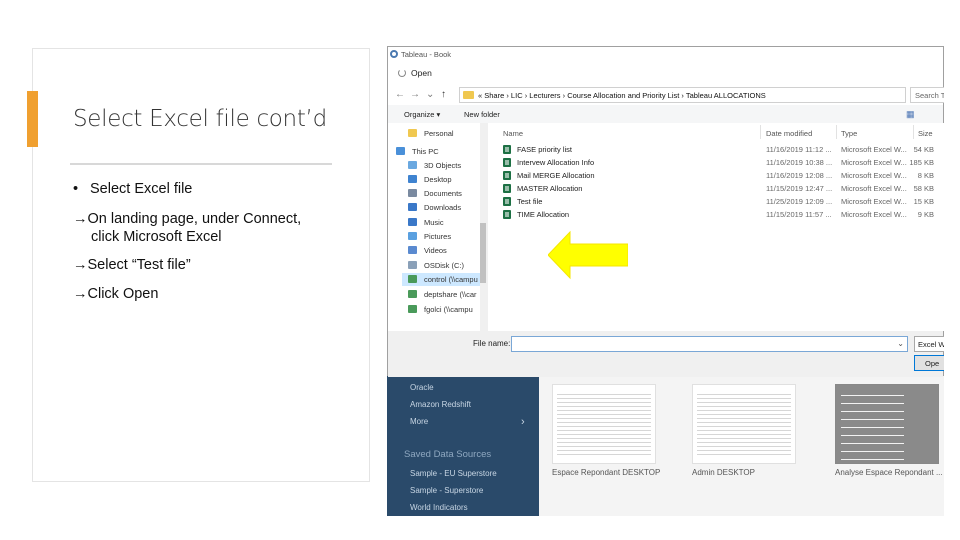 This screenshot has height=540, width=960. Describe the element at coordinates (412, 165) in the screenshot. I see `cube-icon` at that location.